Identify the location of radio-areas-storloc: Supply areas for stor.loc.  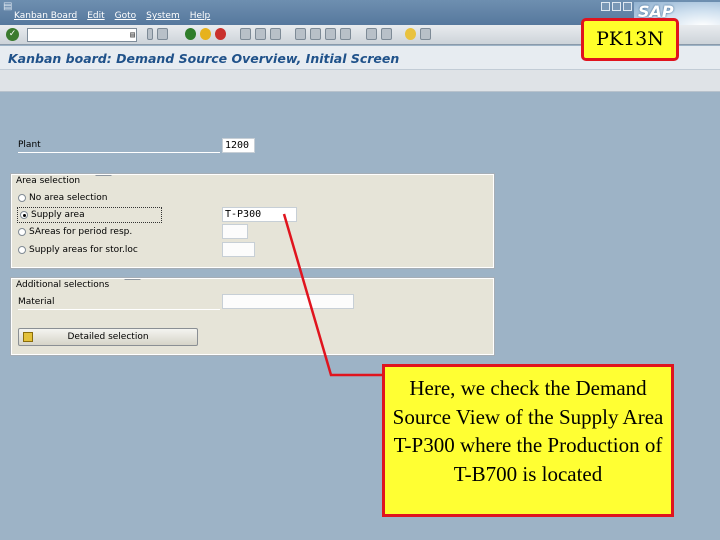
(78, 250).